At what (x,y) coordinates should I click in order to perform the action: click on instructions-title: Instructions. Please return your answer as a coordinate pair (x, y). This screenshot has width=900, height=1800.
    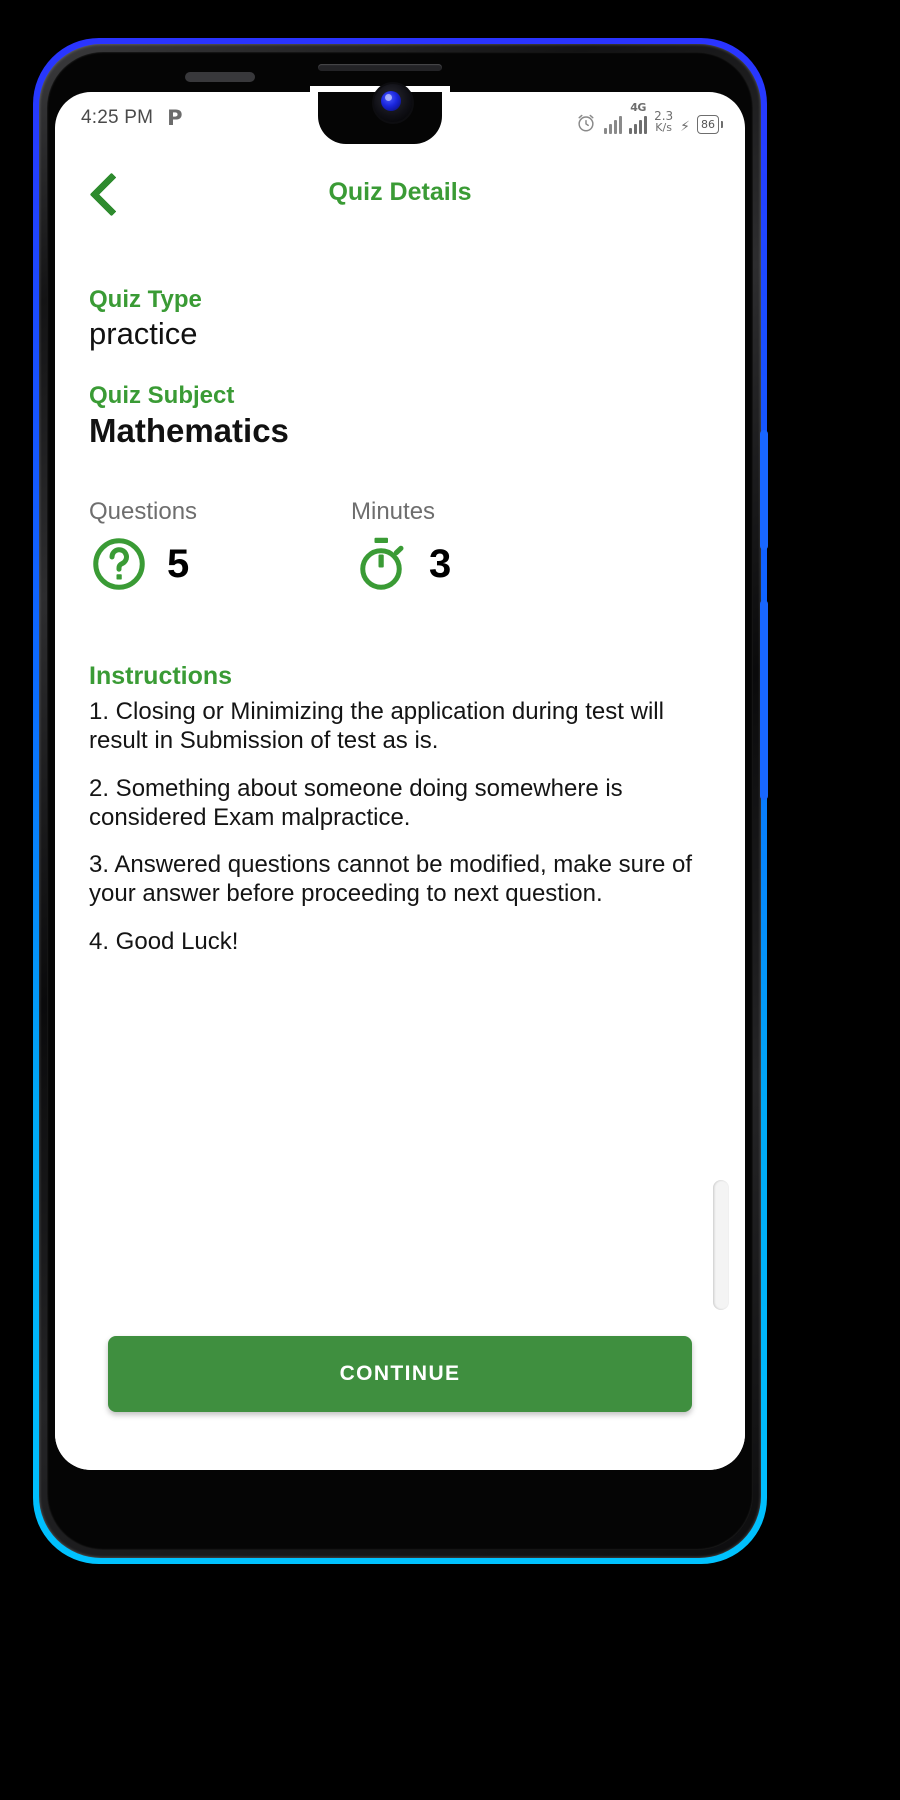
    Looking at the image, I should click on (161, 676).